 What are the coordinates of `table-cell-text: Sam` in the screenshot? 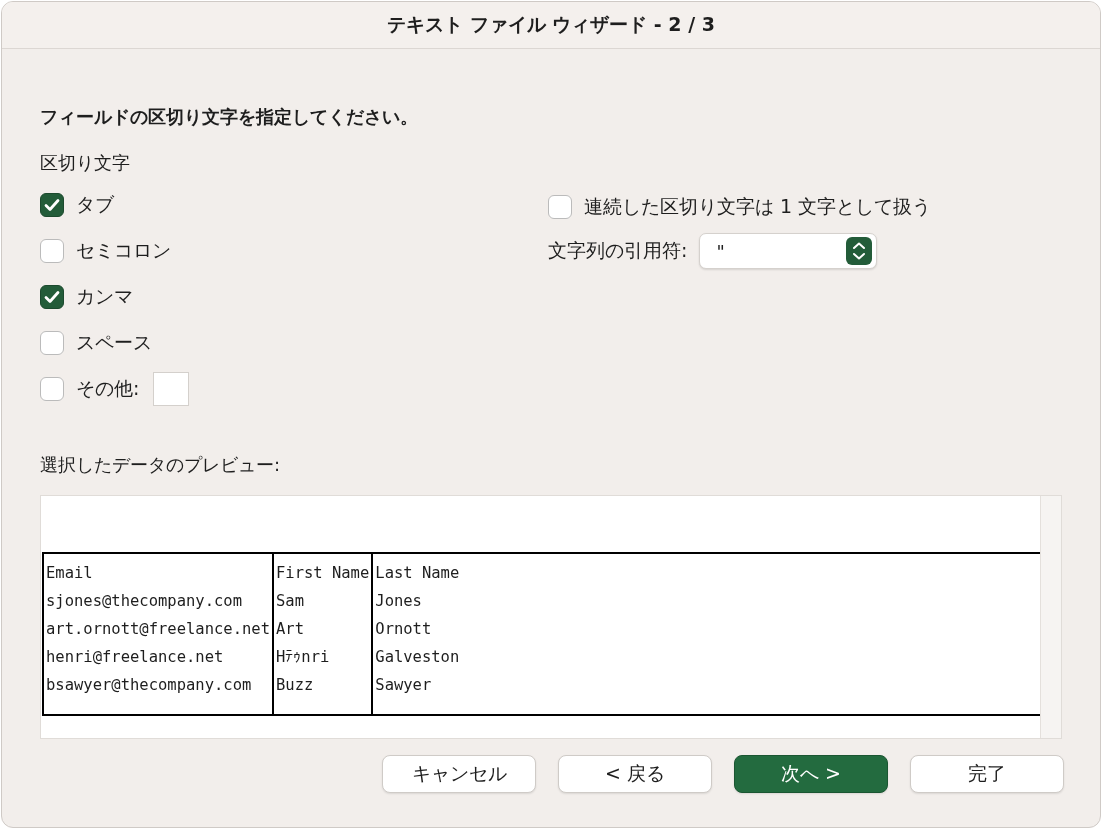 It's located at (290, 601).